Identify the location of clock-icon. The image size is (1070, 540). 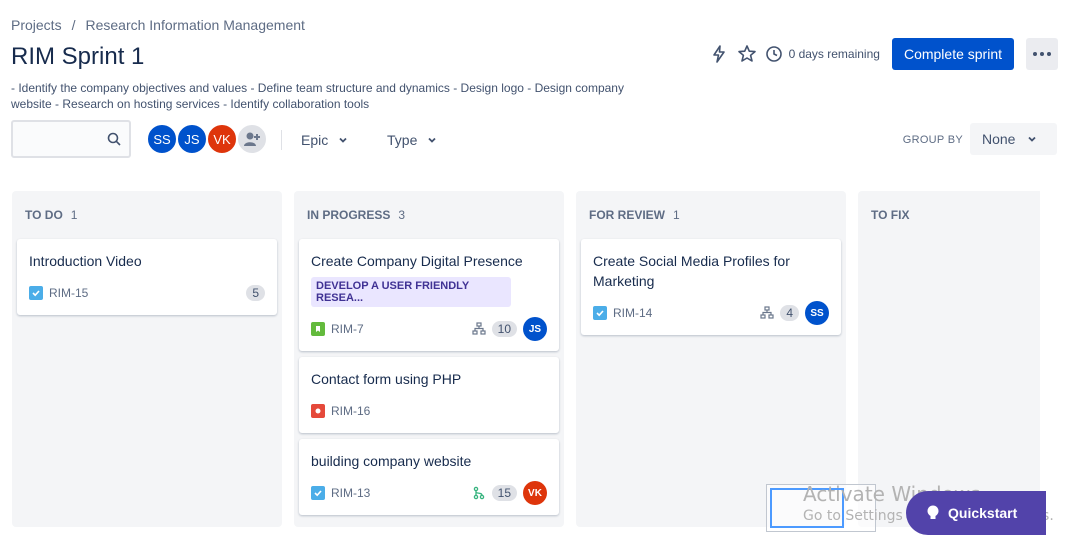
(773, 54).